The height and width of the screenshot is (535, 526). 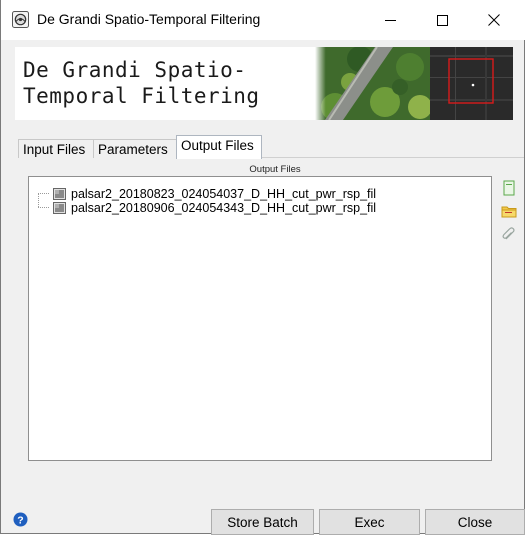 I want to click on gear-globe-icon, so click(x=20, y=19).